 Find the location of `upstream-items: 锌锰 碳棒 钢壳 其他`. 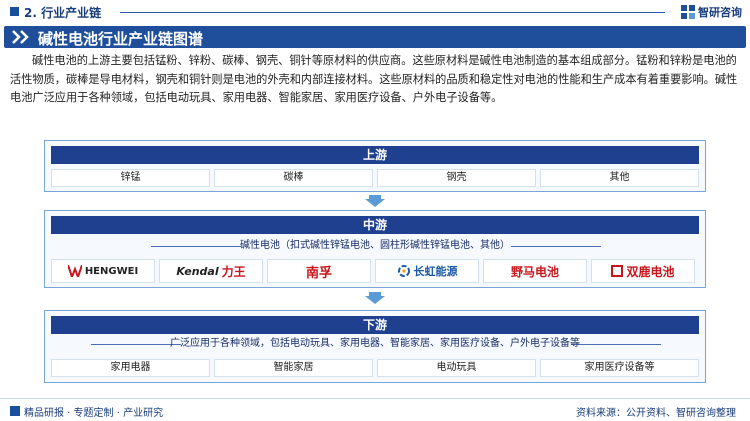

upstream-items: 锌锰 碳棒 钢壳 其他 is located at coordinates (375, 178).